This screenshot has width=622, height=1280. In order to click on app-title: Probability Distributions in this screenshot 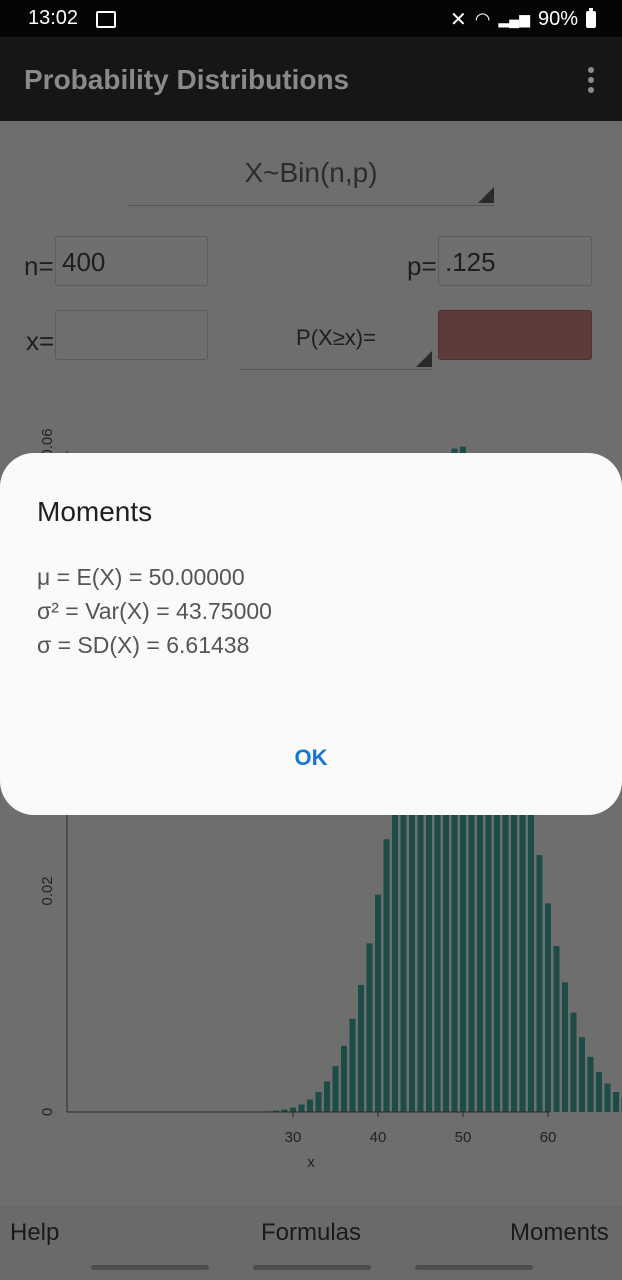, I will do `click(187, 79)`.